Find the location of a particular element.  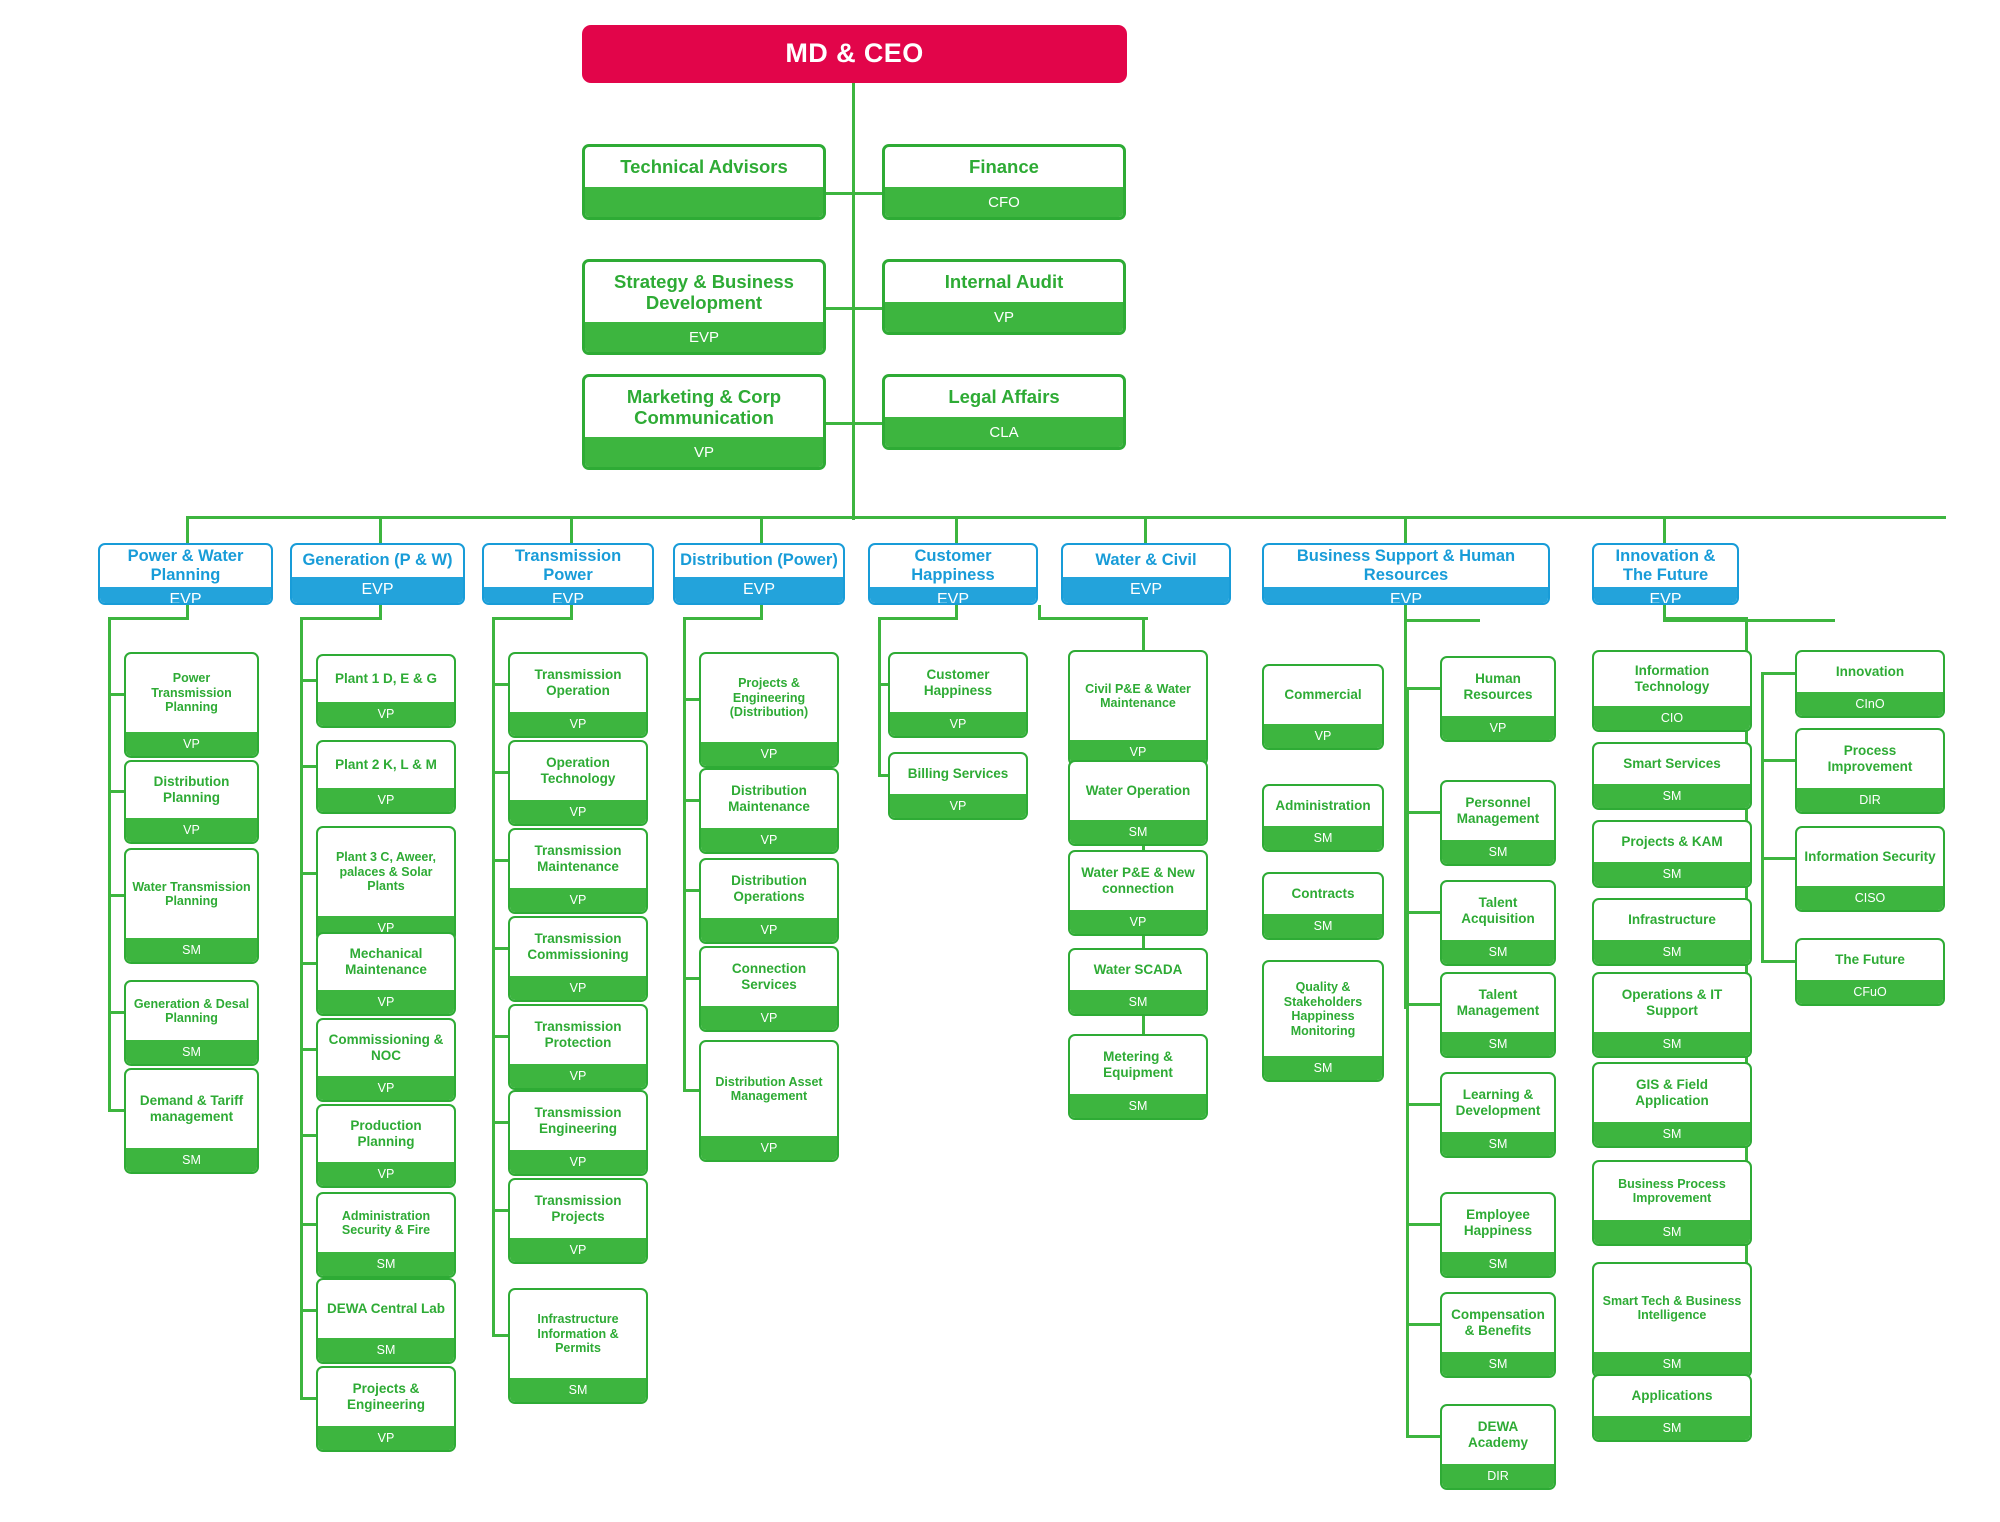

node-unit-generation-p-and-w-commissioning-and-noc: Commissioning & NOC VP is located at coordinates (386, 1060).